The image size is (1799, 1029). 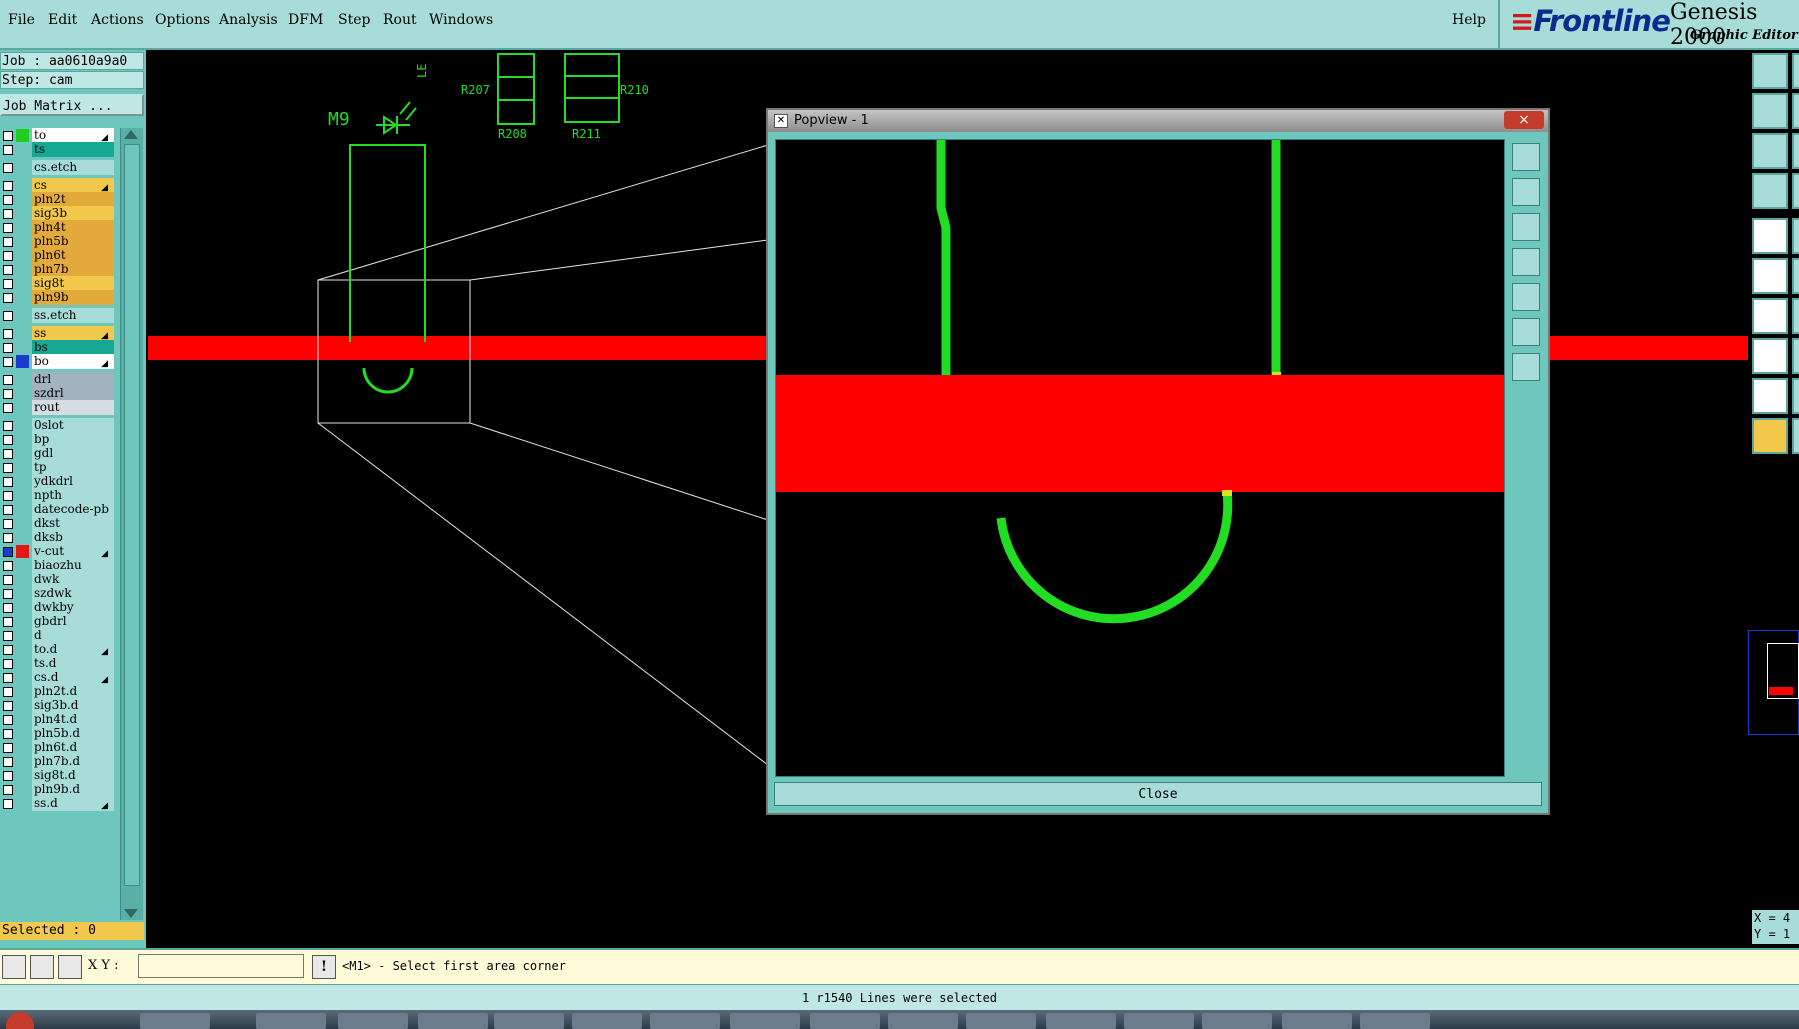 I want to click on menu-step: Step, so click(x=354, y=20).